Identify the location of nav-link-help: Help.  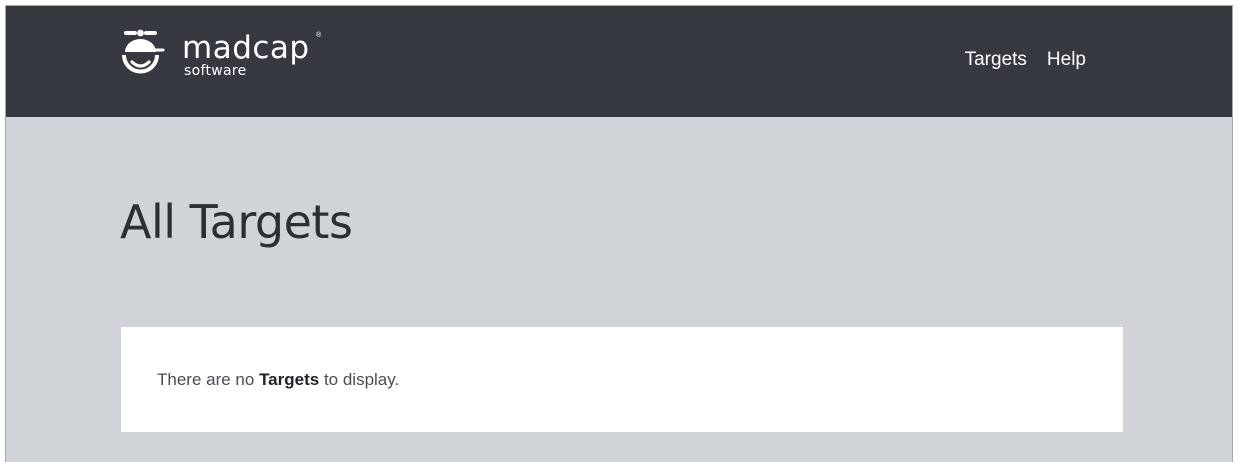
(1066, 60).